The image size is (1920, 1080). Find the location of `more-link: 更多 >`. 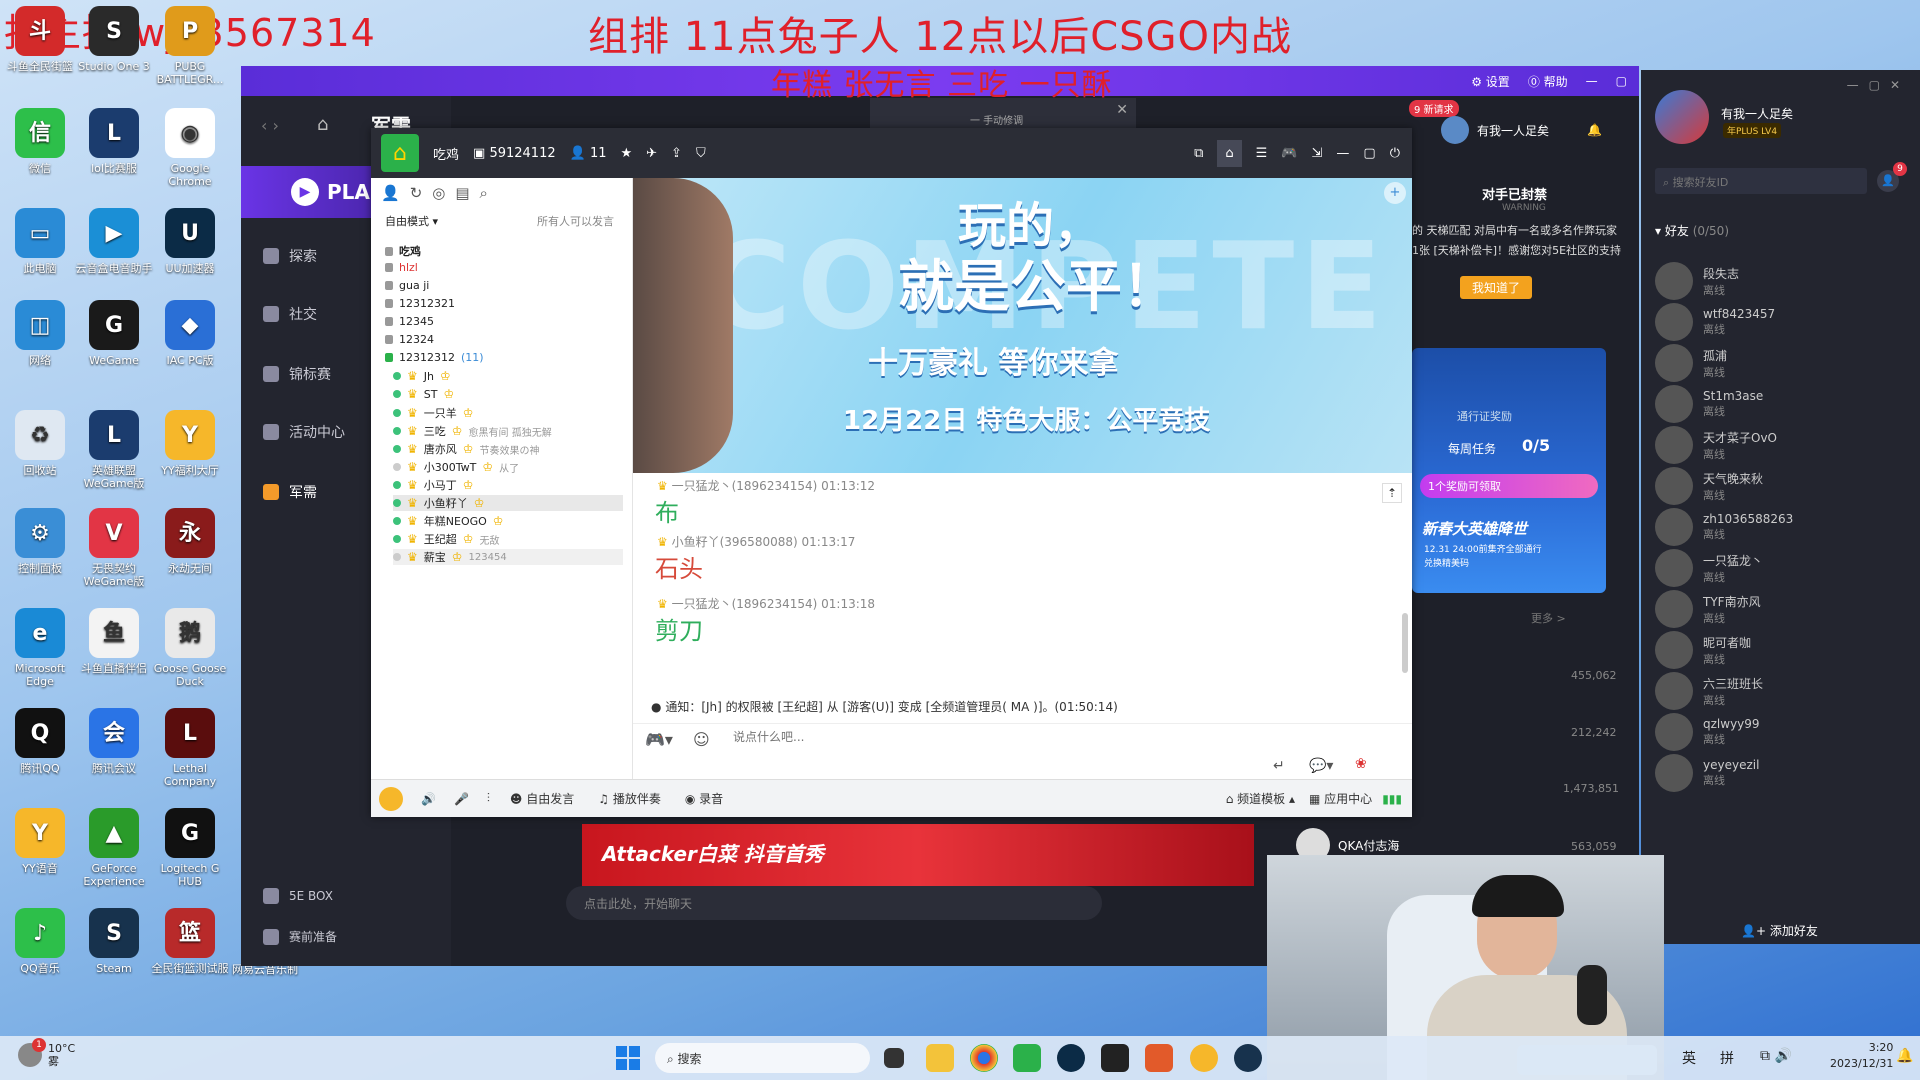

more-link: 更多 > is located at coordinates (1548, 618).